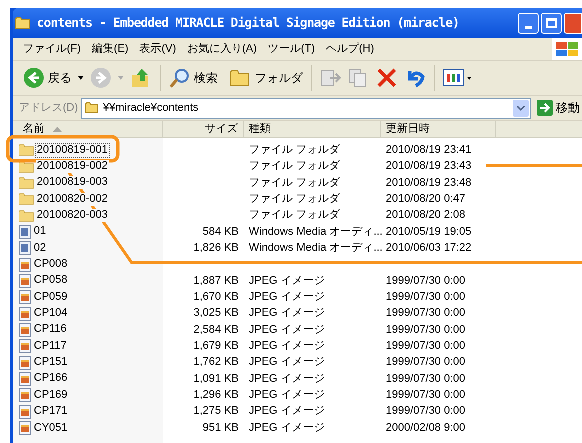 Image resolution: width=582 pixels, height=443 pixels. Describe the element at coordinates (216, 281) in the screenshot. I see `file-size: 1,887 KB` at that location.